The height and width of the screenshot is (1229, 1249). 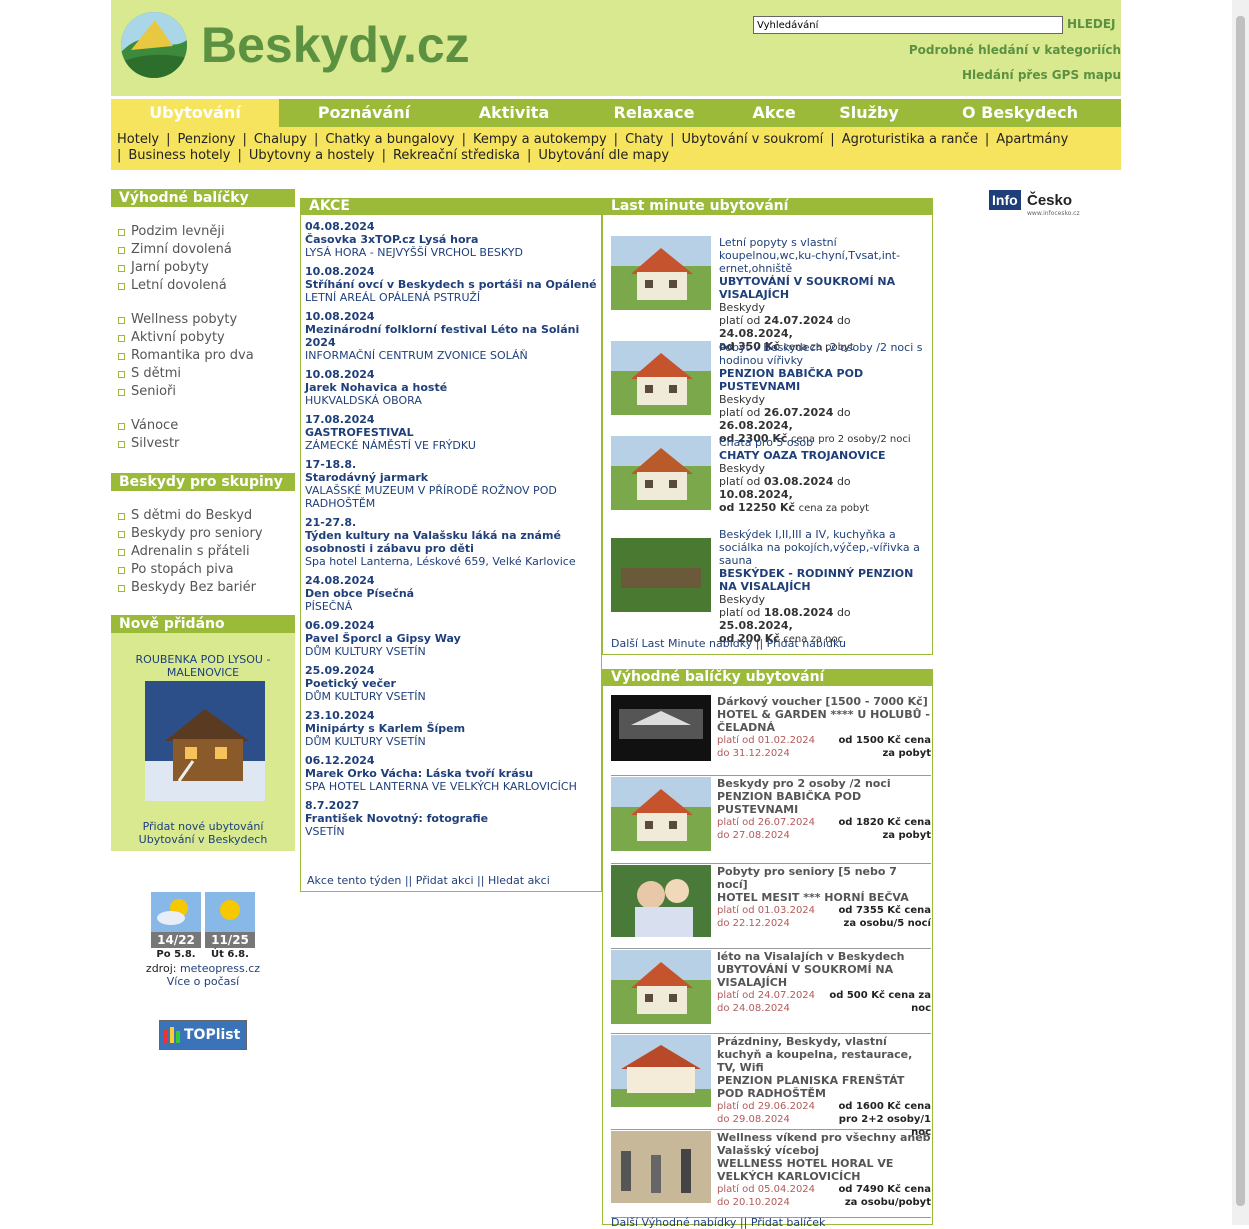 I want to click on list-item: S dětmi do Beskyd, so click(x=203, y=516).